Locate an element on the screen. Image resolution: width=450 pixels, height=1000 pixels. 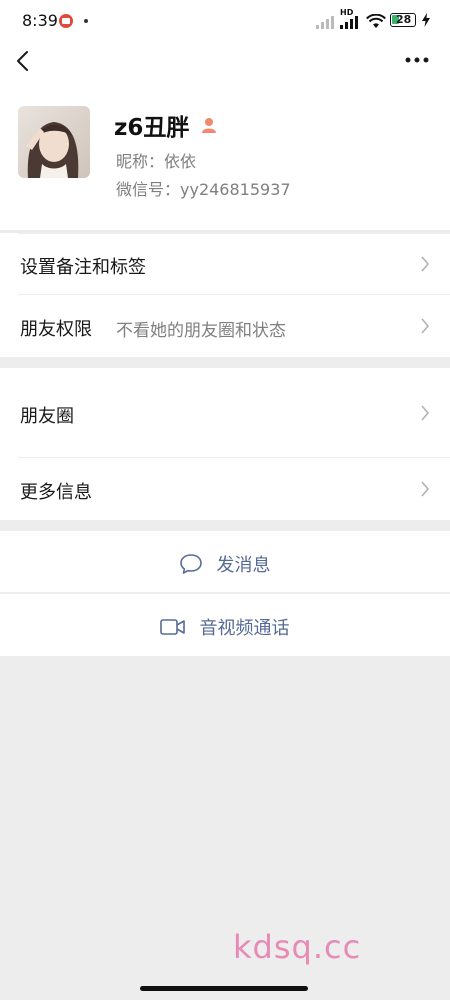
nickname: 昵称：依依 is located at coordinates (156, 161).